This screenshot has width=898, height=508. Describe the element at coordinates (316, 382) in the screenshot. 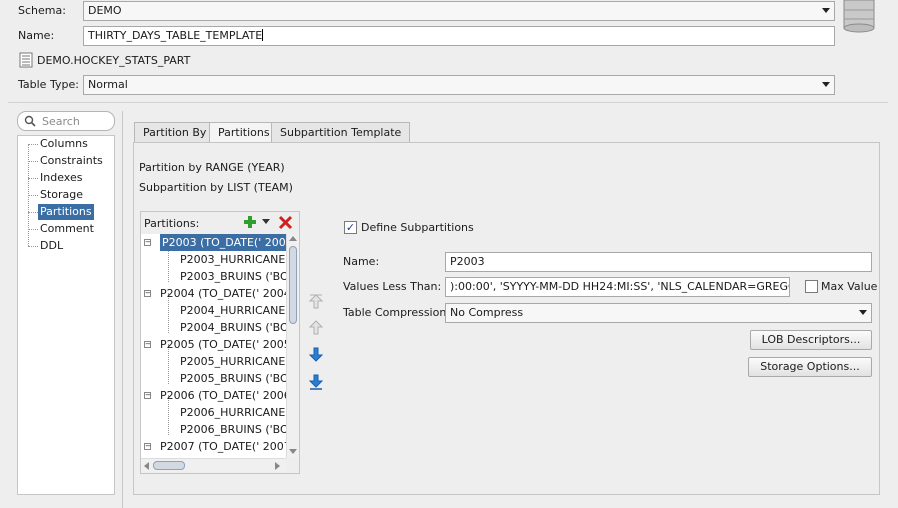

I see `move-to-bottom-icon` at that location.